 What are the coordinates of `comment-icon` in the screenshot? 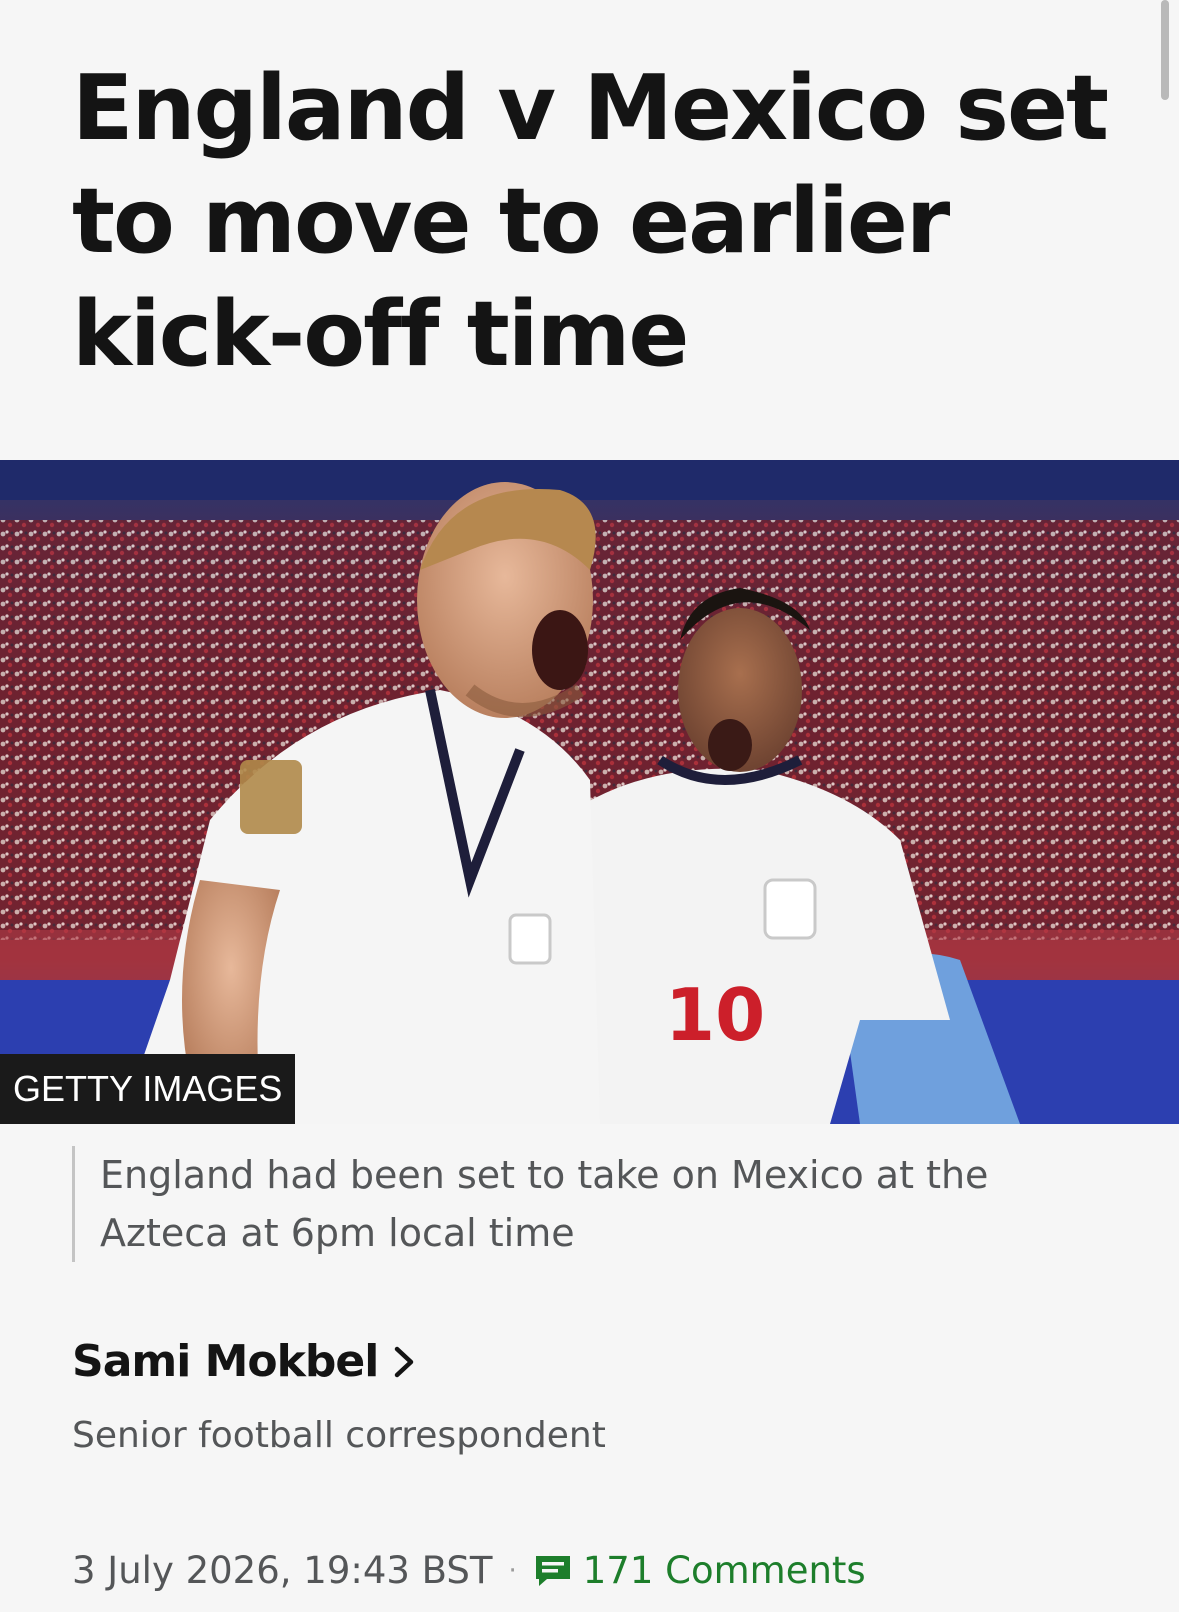 It's located at (552, 1571).